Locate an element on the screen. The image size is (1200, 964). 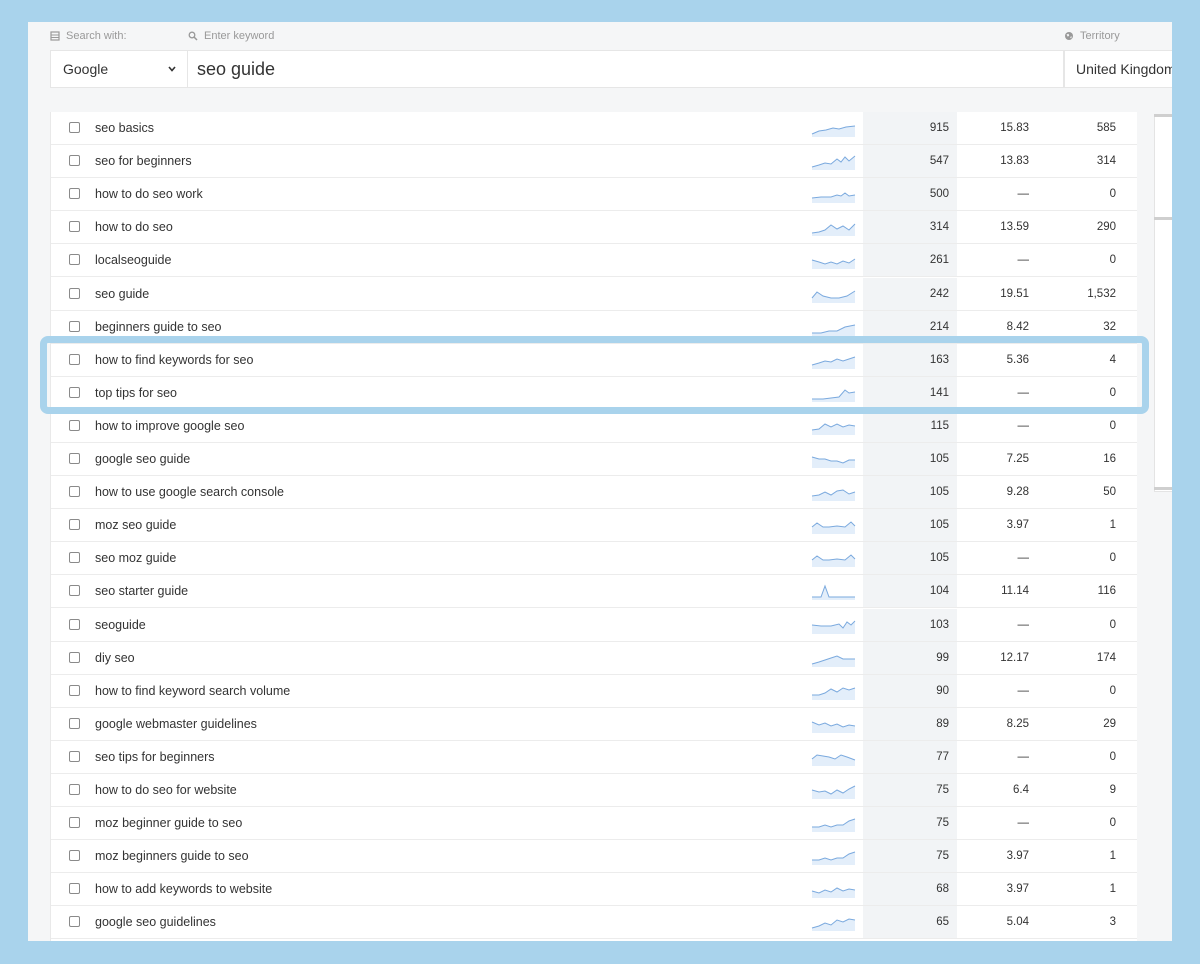
keyword-difficulty: 12.17 is located at coordinates (1014, 657).